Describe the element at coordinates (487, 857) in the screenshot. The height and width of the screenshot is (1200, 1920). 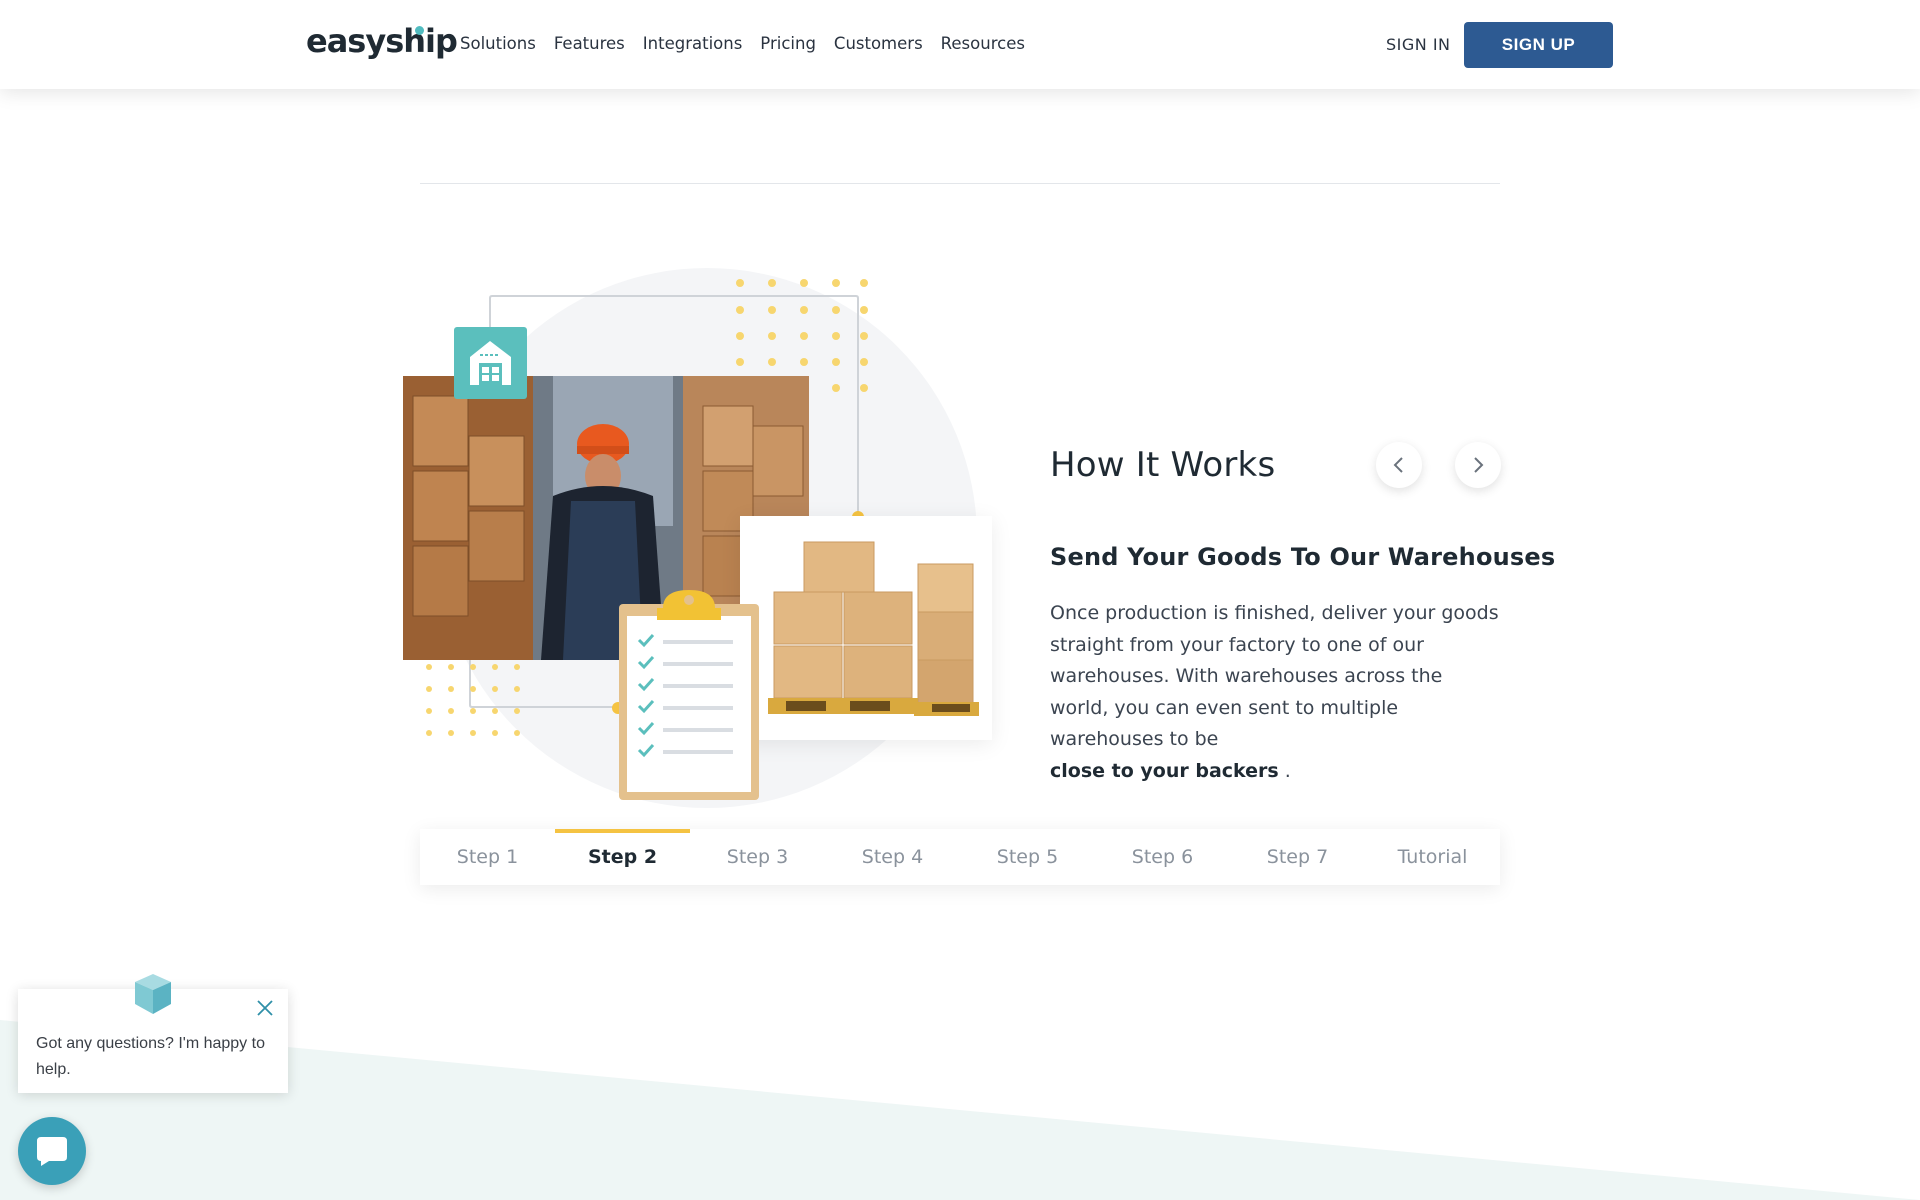
I see `tab-step-1: Step 1` at that location.